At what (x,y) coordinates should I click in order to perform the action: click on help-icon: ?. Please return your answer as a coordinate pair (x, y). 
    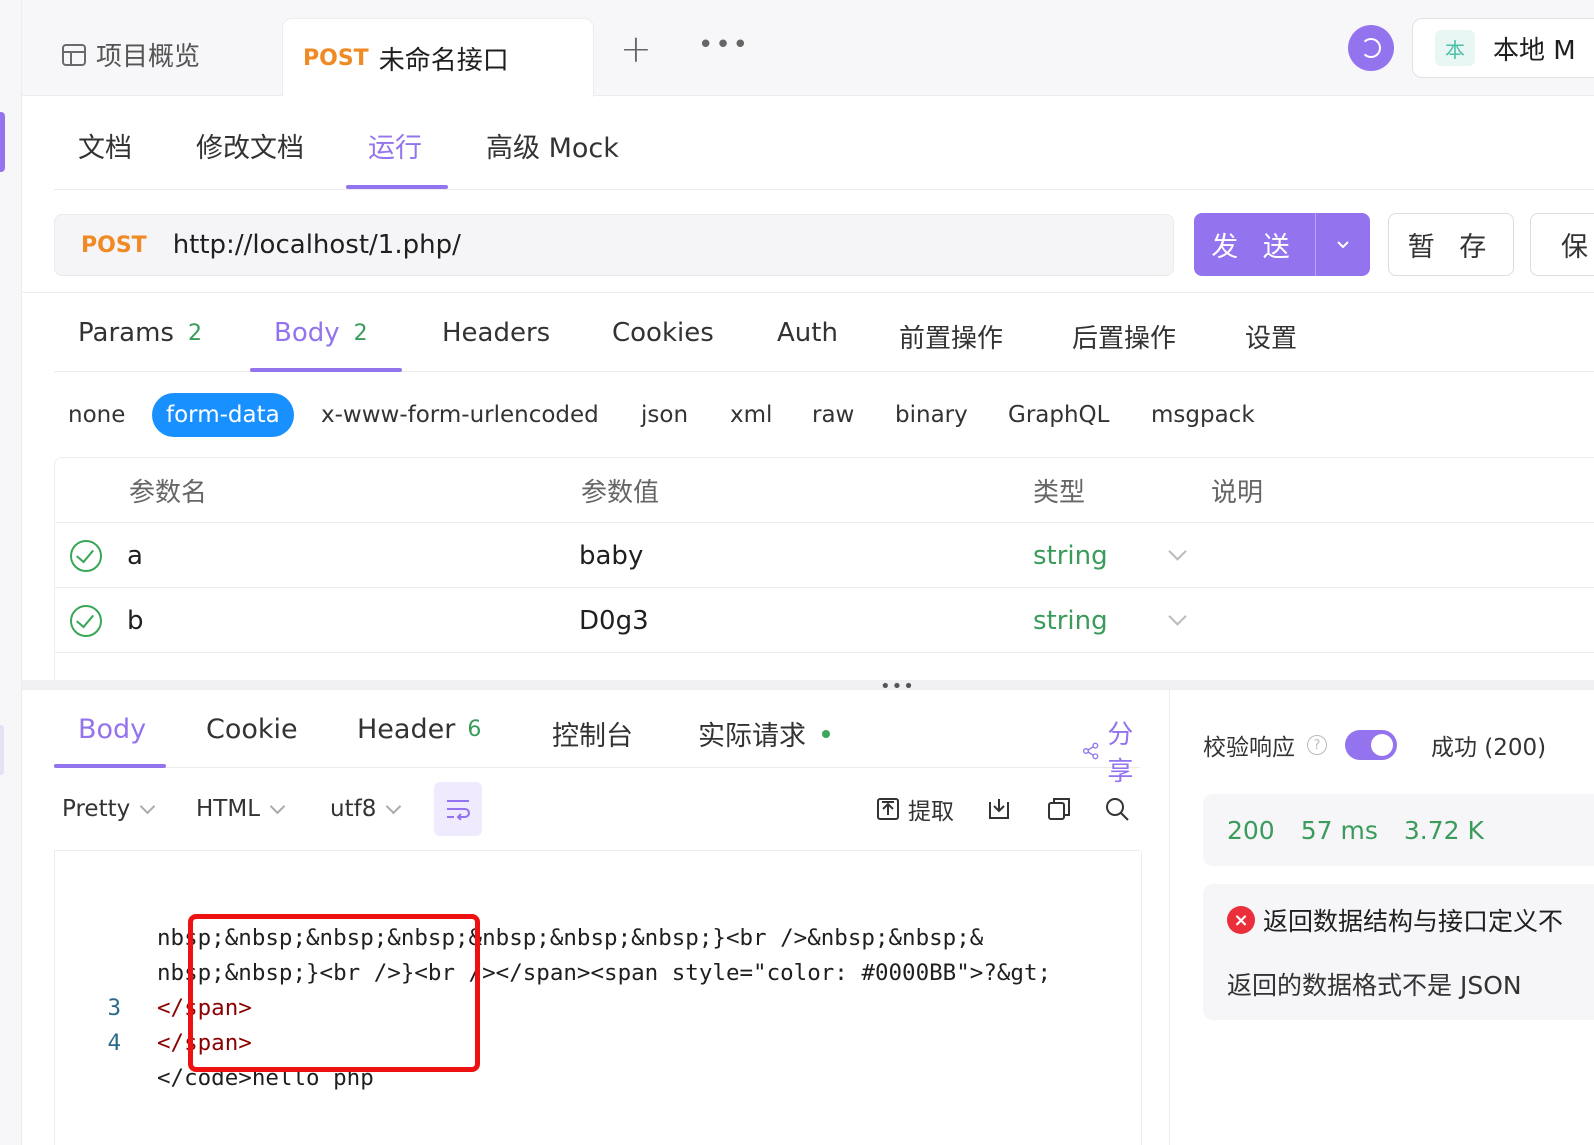
    Looking at the image, I should click on (1317, 745).